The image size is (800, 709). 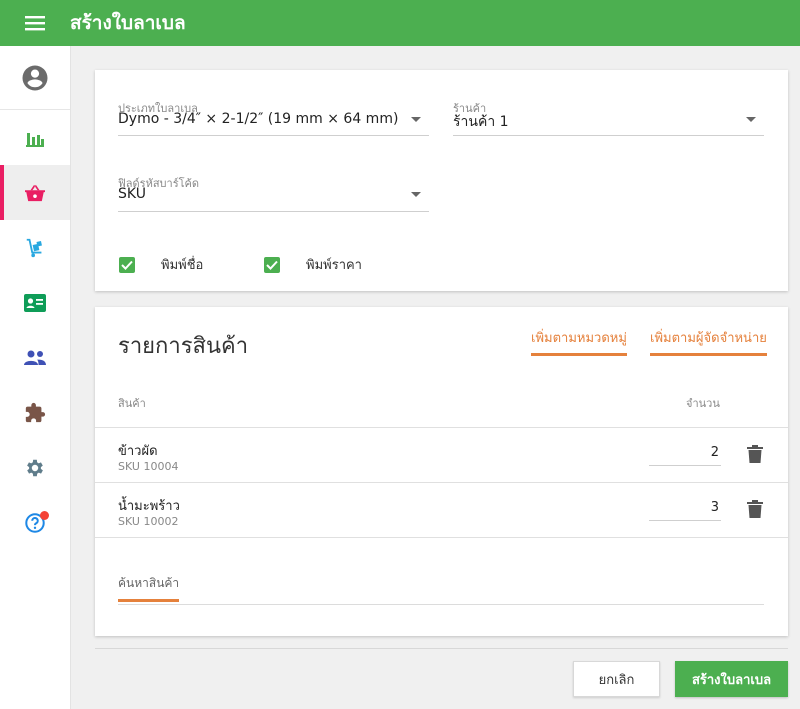 I want to click on hamburger-menu-icon, so click(x=35, y=23).